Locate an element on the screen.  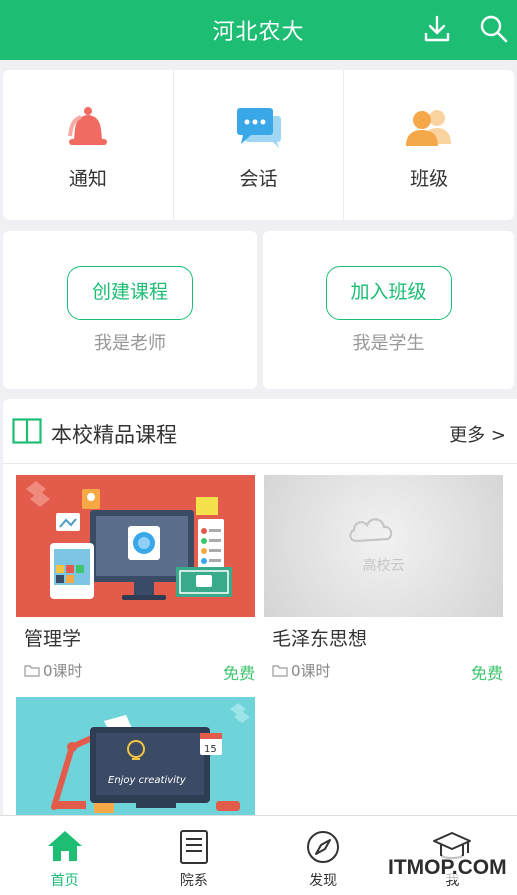
quick-action-chat: 会话 is located at coordinates (258, 145).